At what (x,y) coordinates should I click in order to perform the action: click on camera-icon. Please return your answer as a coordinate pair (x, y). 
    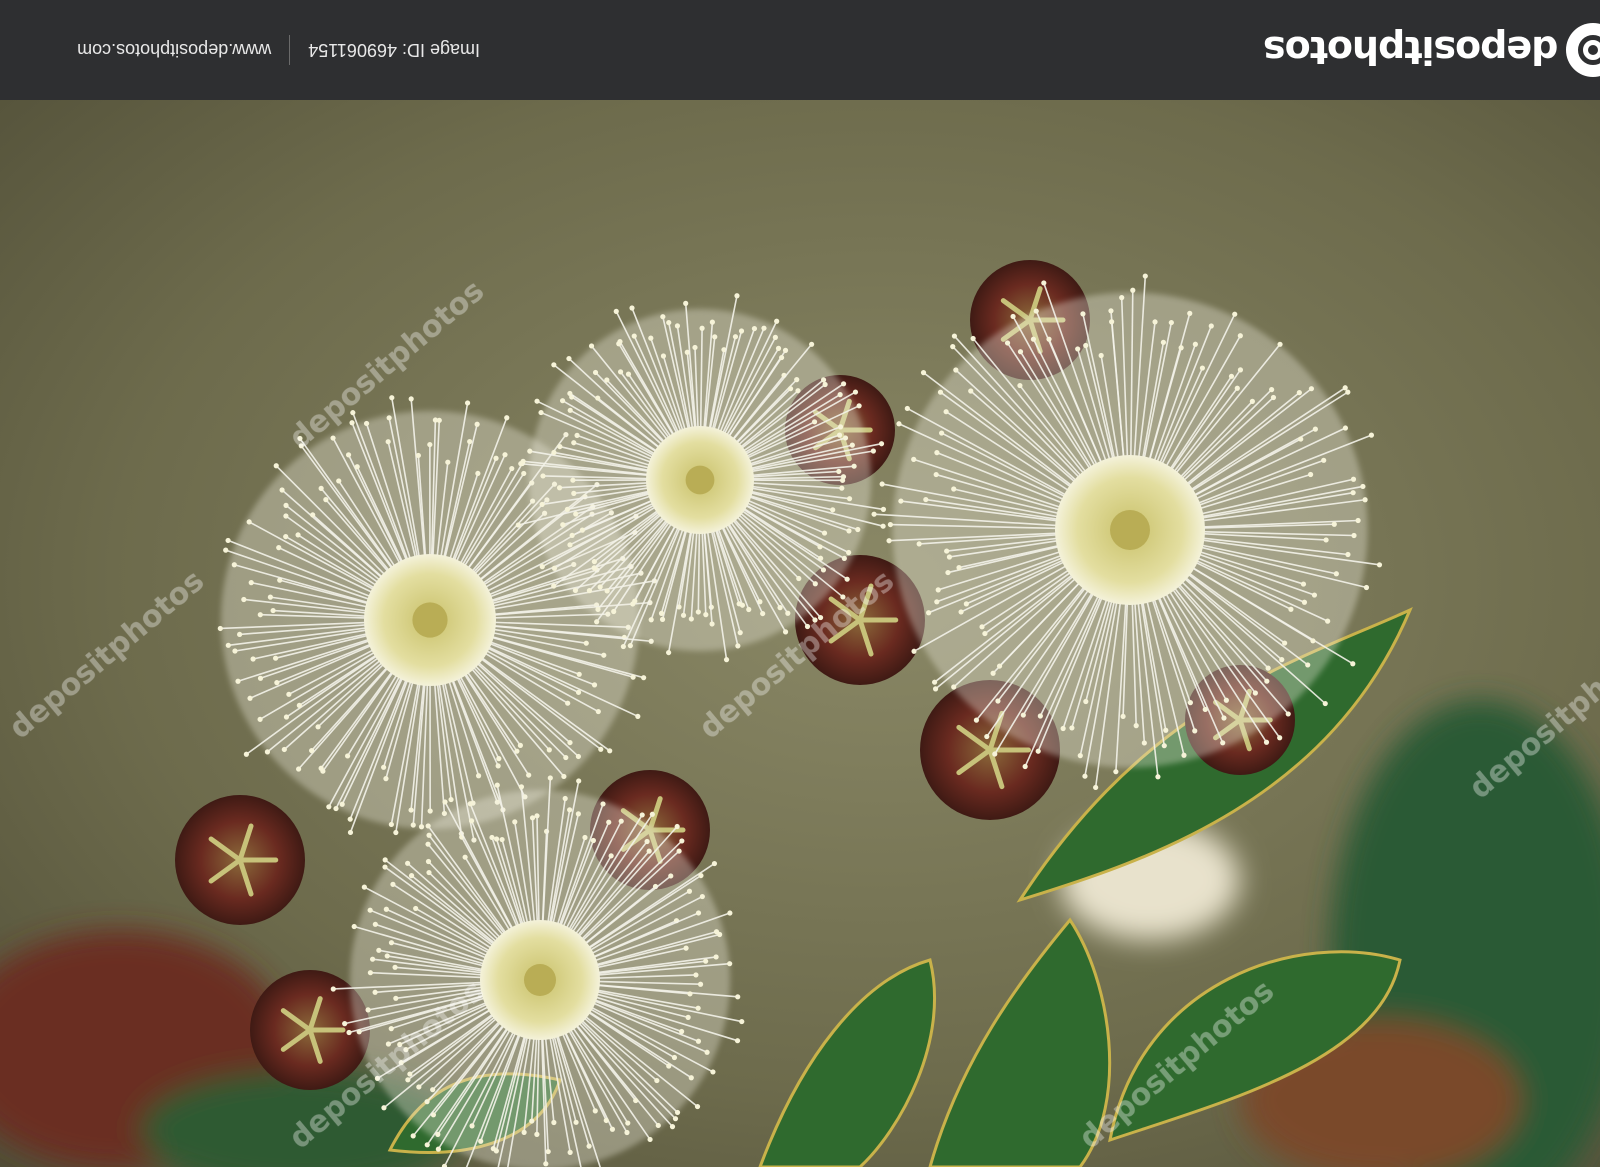
    Looking at the image, I should click on (1583, 50).